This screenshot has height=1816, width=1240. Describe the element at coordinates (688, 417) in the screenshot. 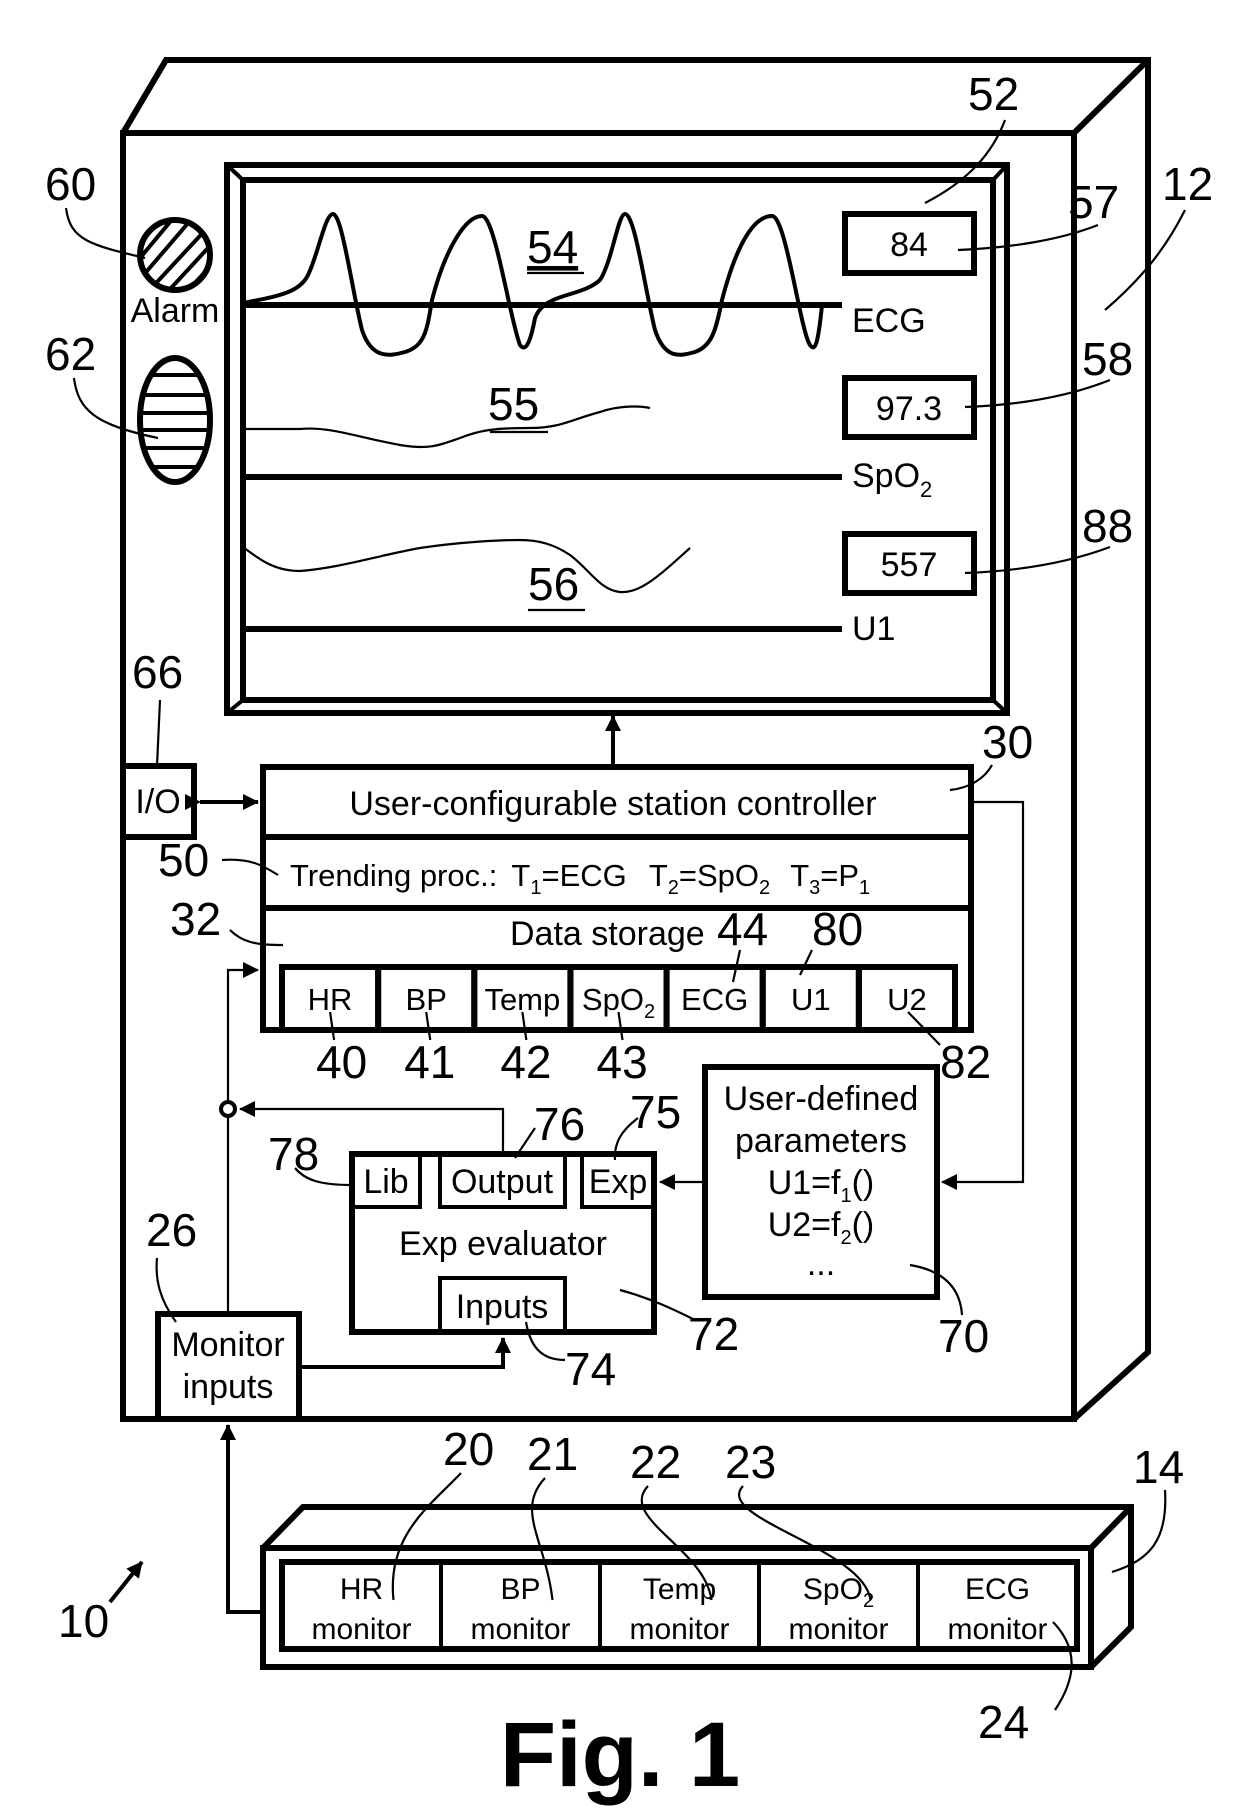

I see `spo2-trace: 55 97.3 SpO2 58` at that location.